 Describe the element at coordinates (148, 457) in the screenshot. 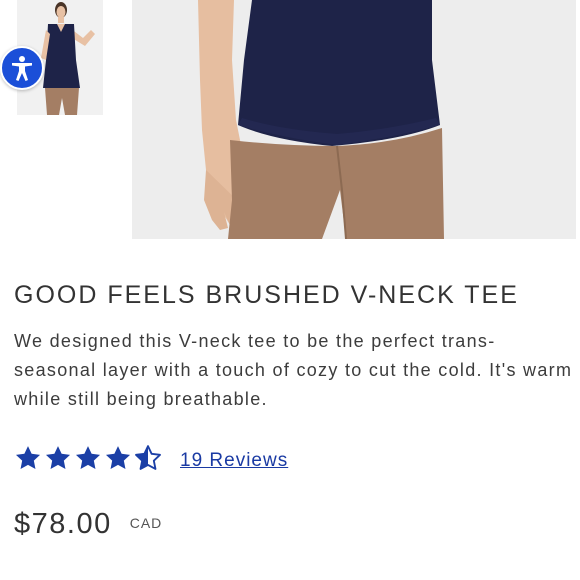

I see `star-half-icon` at that location.